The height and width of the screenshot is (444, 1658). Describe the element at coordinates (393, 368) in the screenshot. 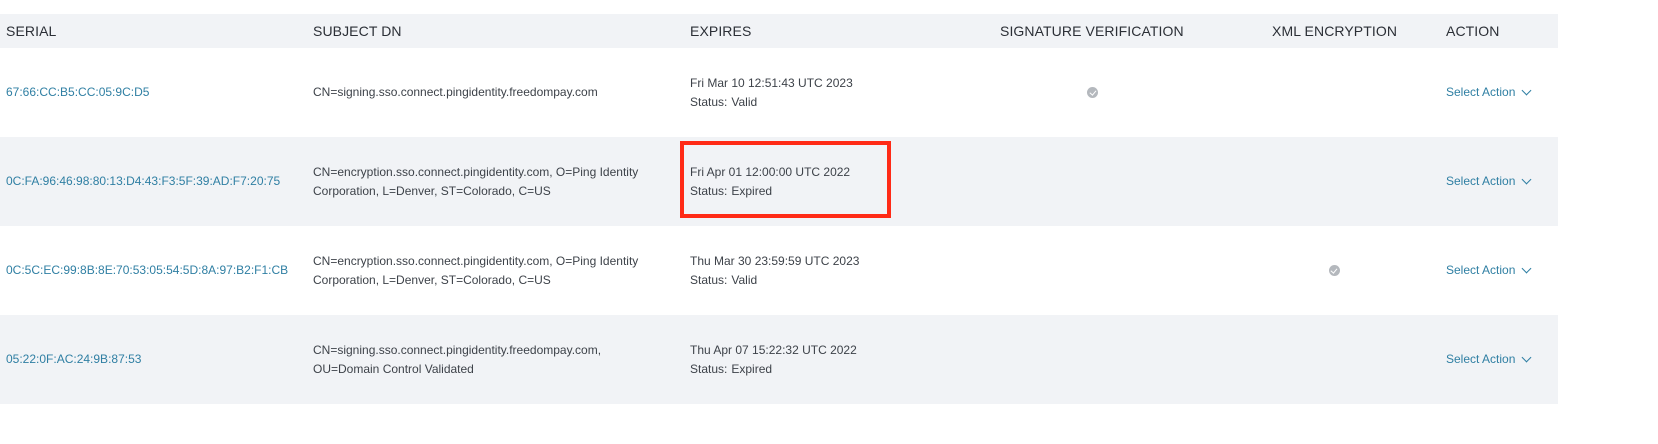

I see `subject-dn-line: OU=Domain Control Validated` at that location.